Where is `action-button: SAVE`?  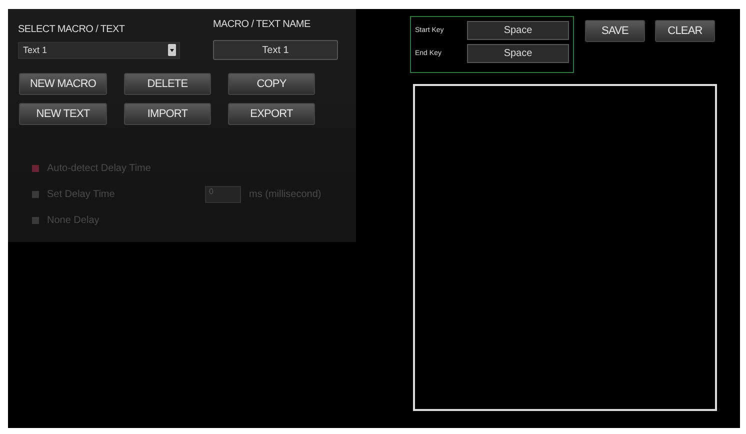
action-button: SAVE is located at coordinates (615, 31).